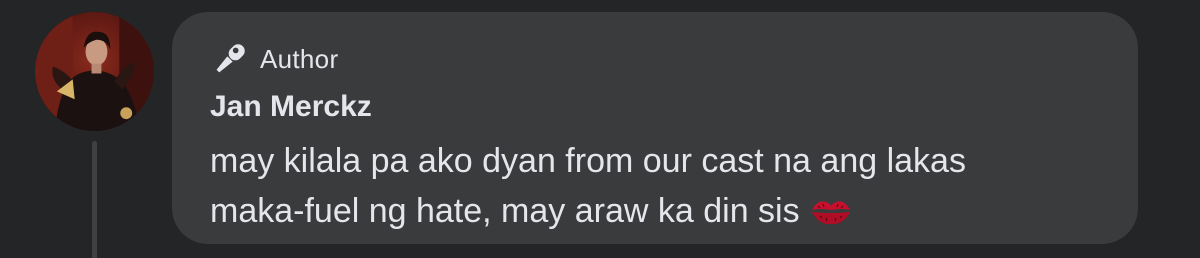 This screenshot has height=258, width=1200. I want to click on avatar-photo, so click(94, 71).